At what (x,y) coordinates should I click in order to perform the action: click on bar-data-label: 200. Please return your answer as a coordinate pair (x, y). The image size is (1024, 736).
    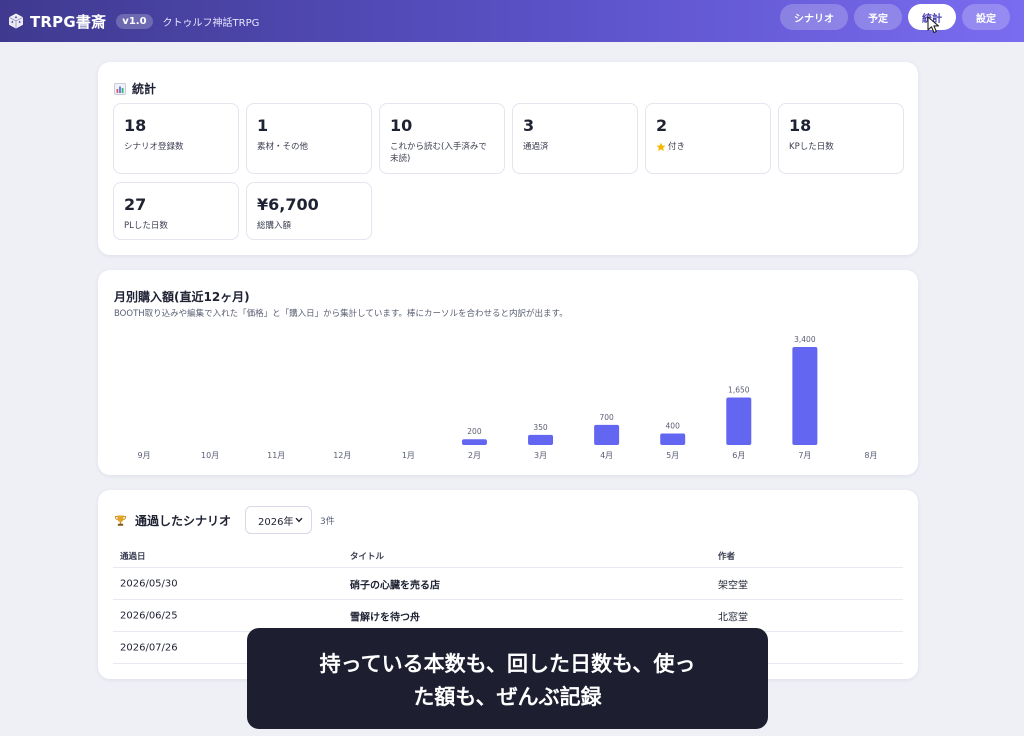
    Looking at the image, I should click on (474, 431).